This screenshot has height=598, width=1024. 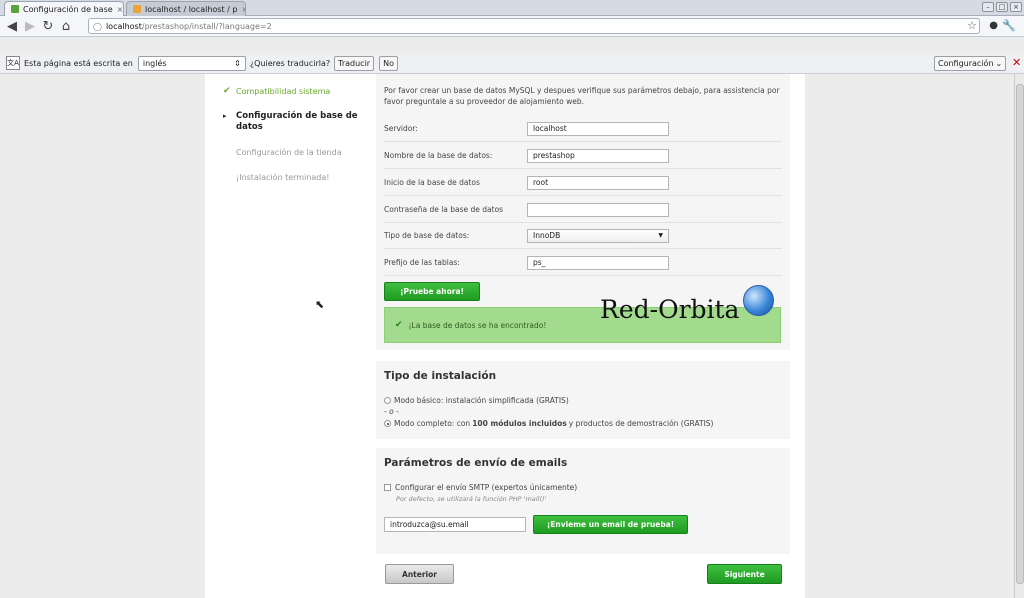 What do you see at coordinates (354, 63) in the screenshot?
I see `translate-button: Traducir` at bounding box center [354, 63].